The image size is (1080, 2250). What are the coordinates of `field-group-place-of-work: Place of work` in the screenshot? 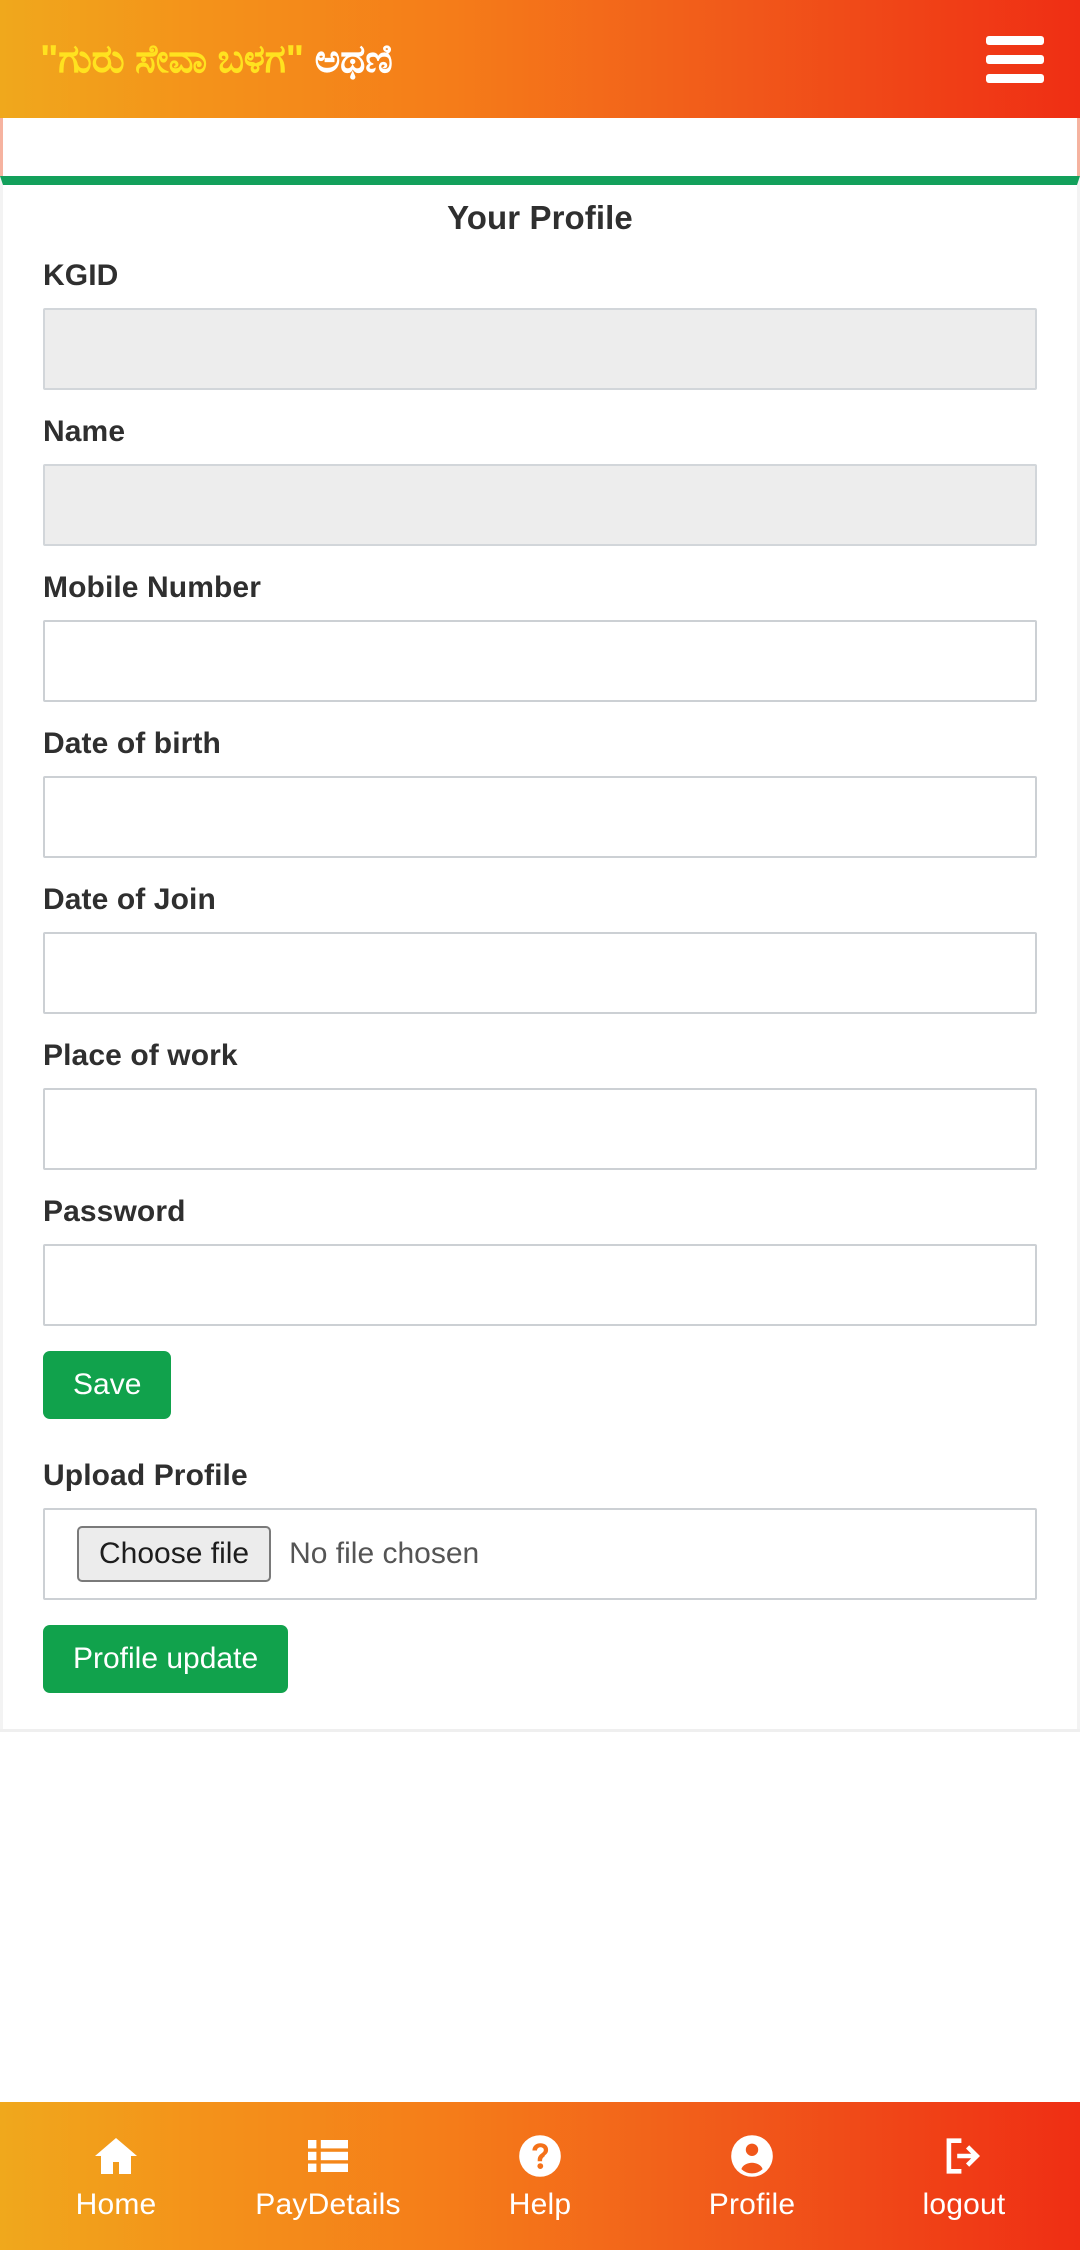 It's located at (540, 1104).